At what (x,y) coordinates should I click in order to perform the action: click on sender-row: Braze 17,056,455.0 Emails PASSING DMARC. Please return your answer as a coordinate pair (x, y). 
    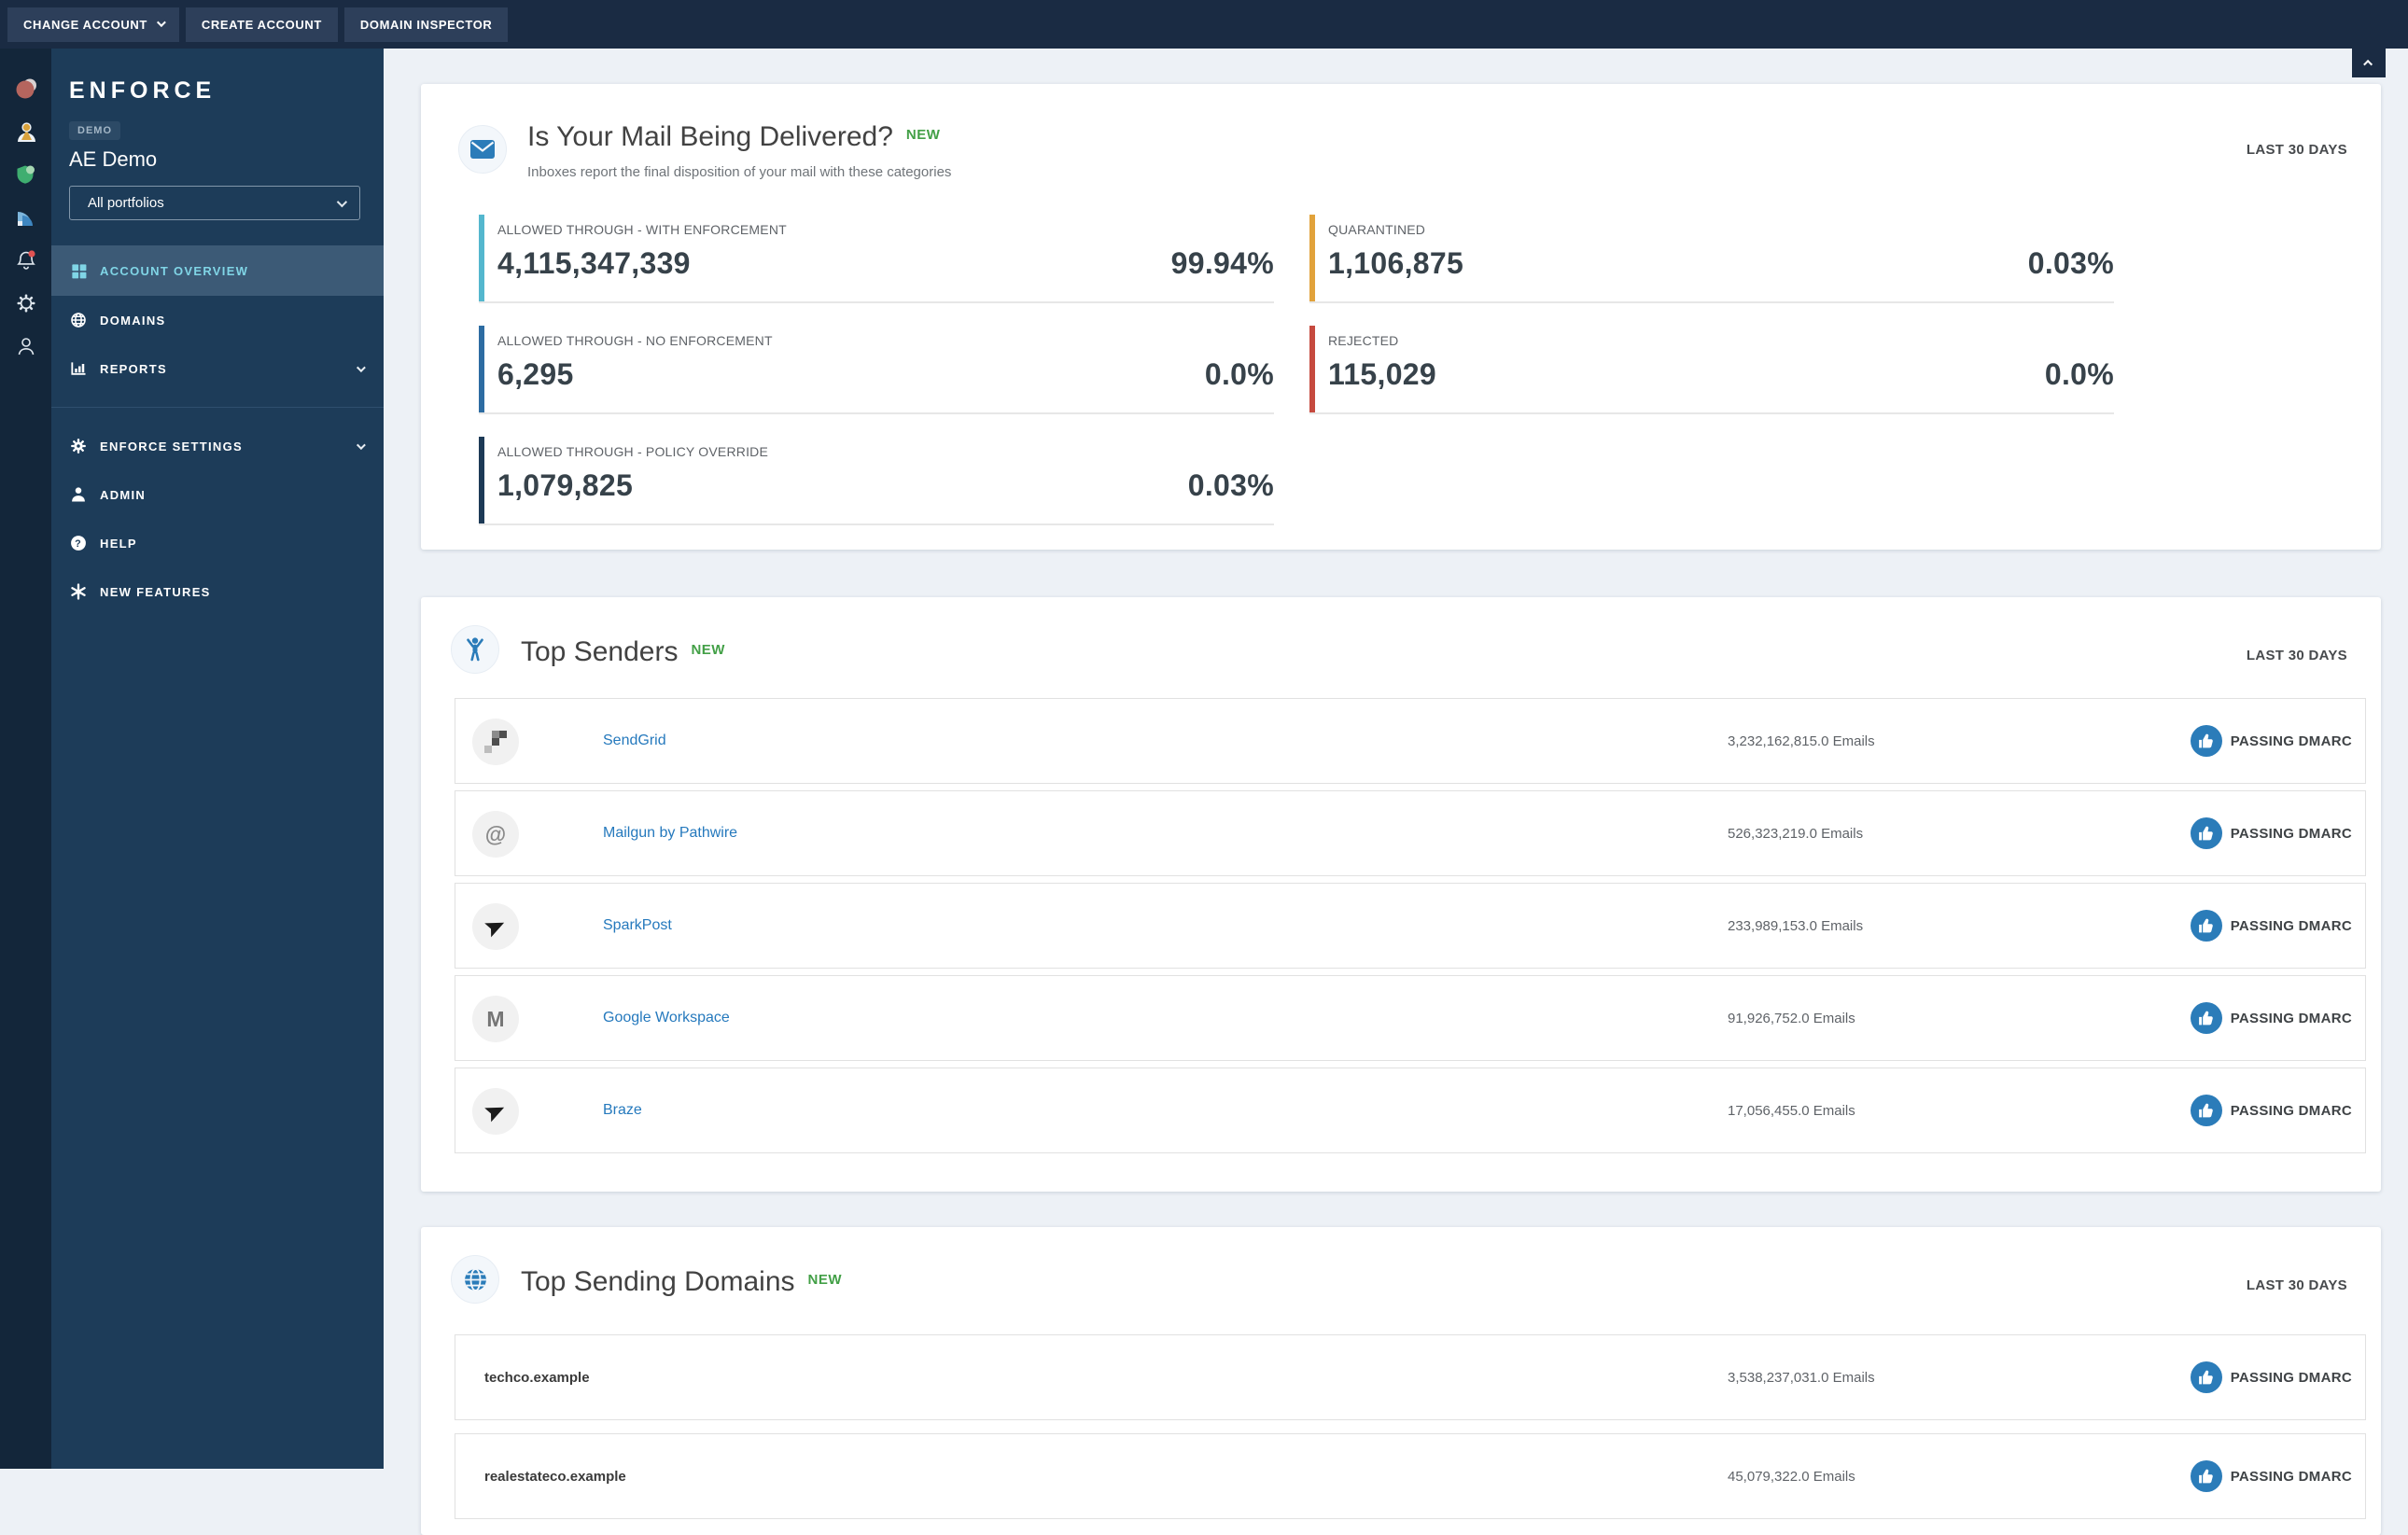
    Looking at the image, I should click on (1410, 1110).